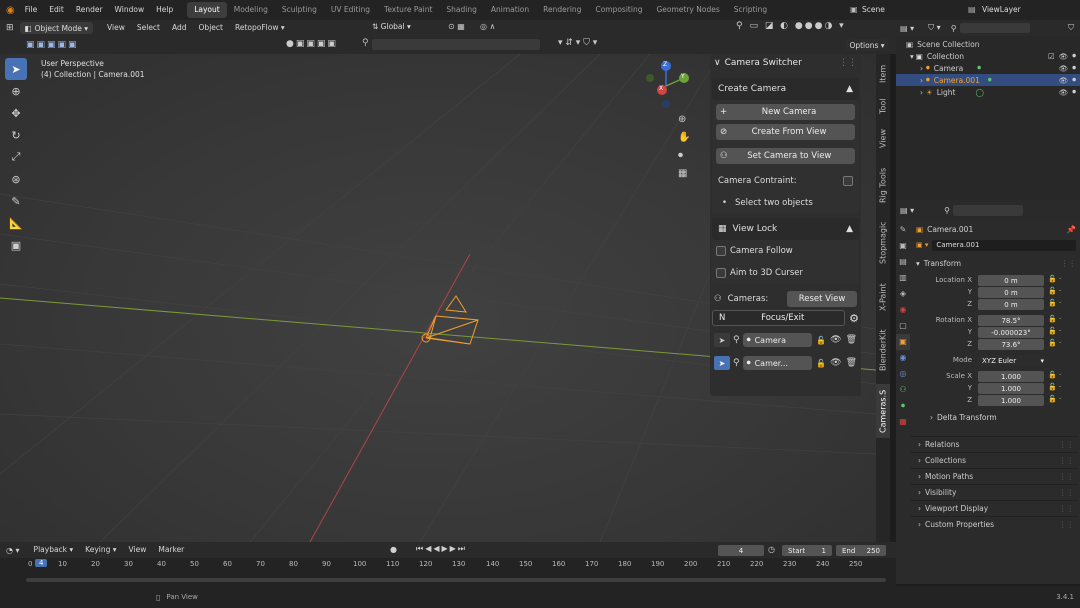 The height and width of the screenshot is (608, 1080). I want to click on camera-name-button: ⏺ Camera, so click(777, 340).